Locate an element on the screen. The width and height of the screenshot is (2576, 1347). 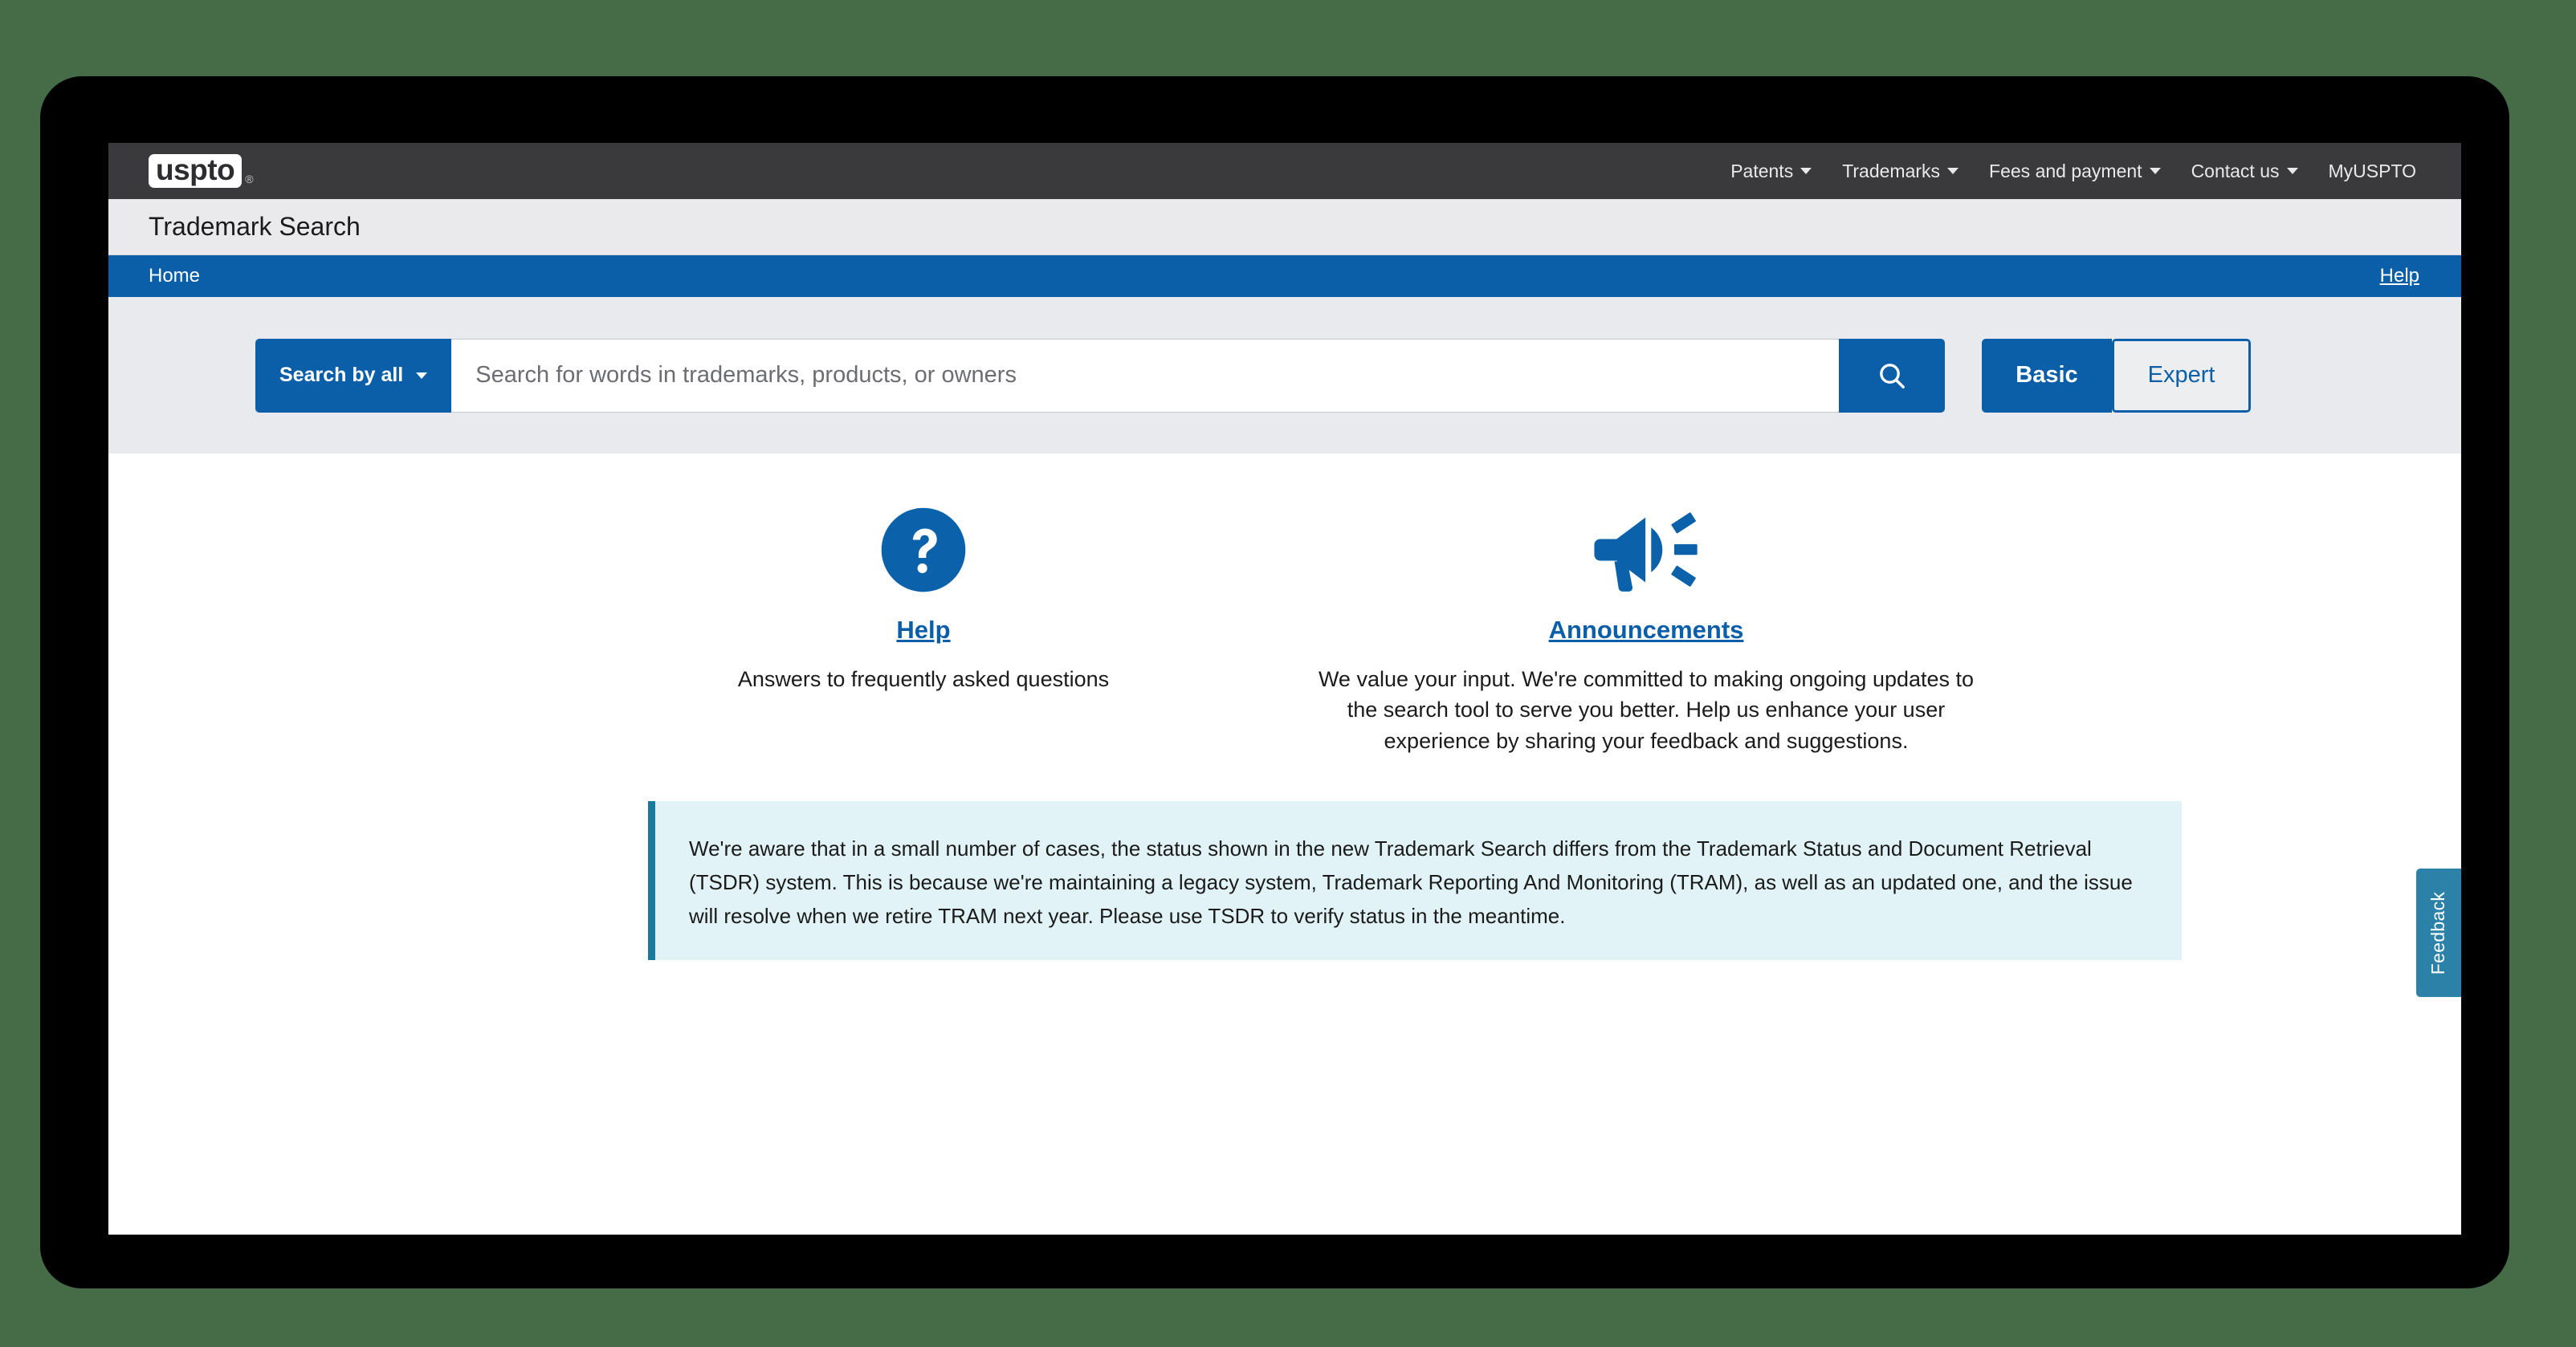
breadcrumb-home-link: Home is located at coordinates (174, 276).